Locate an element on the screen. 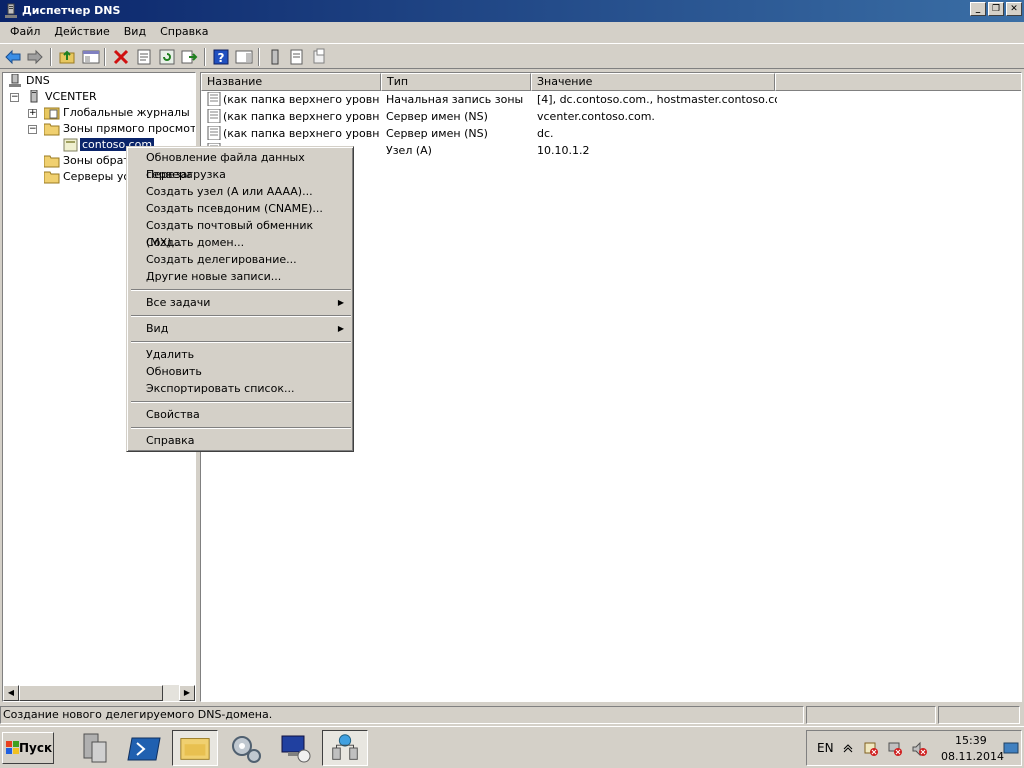  up-folder-icon is located at coordinates (67, 57).